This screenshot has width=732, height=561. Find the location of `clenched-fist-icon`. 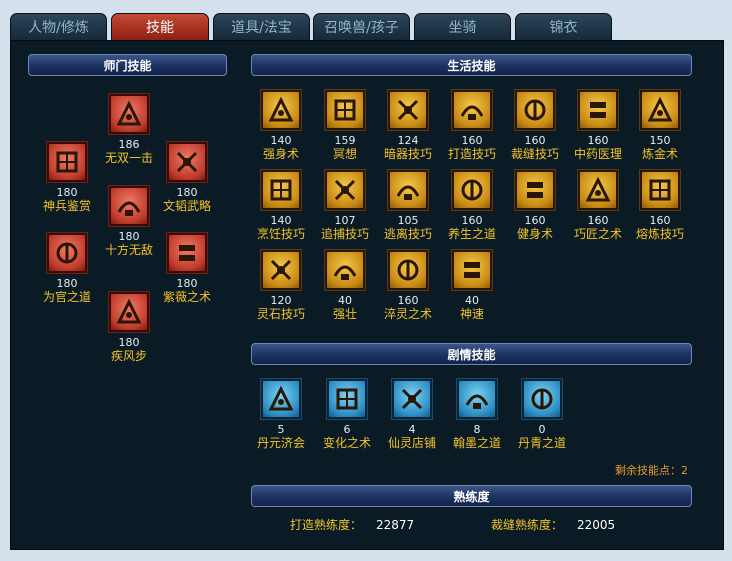

clenched-fist-icon is located at coordinates (129, 114).